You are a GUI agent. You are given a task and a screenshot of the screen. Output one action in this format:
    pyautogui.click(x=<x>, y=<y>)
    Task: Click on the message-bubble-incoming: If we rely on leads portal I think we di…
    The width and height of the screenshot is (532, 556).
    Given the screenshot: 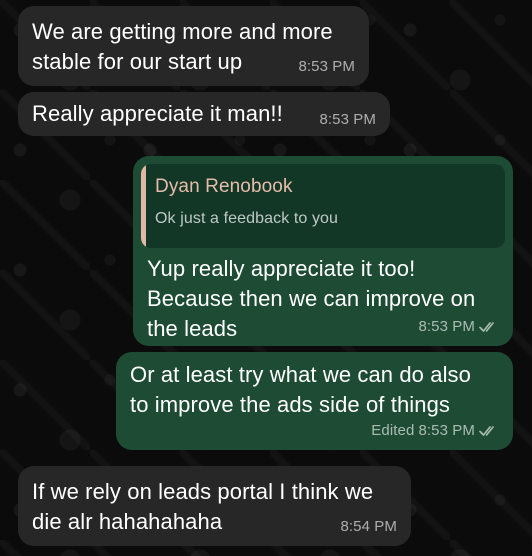 What is the action you would take?
    pyautogui.click(x=214, y=506)
    